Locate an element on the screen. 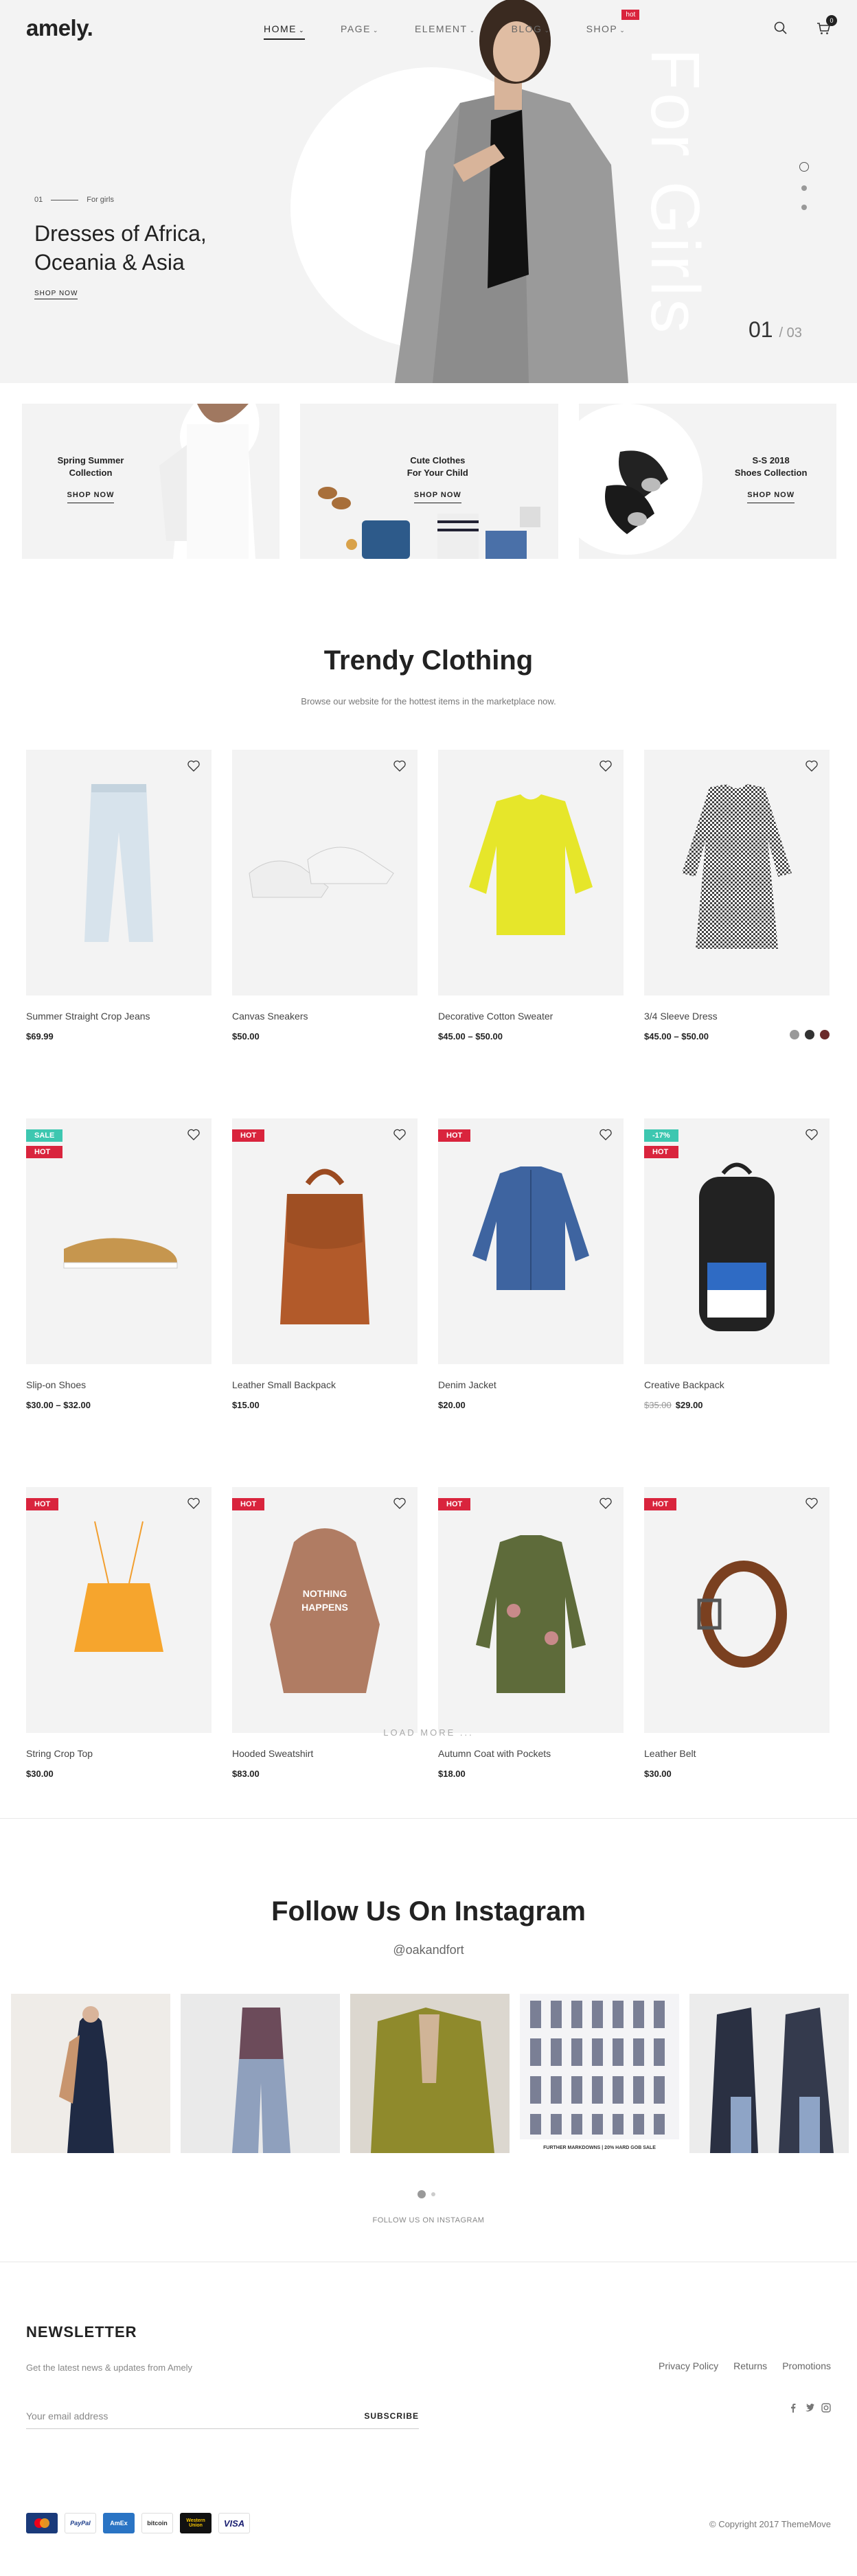 The image size is (857, 2576). product-name: String Crop Top is located at coordinates (119, 1753).